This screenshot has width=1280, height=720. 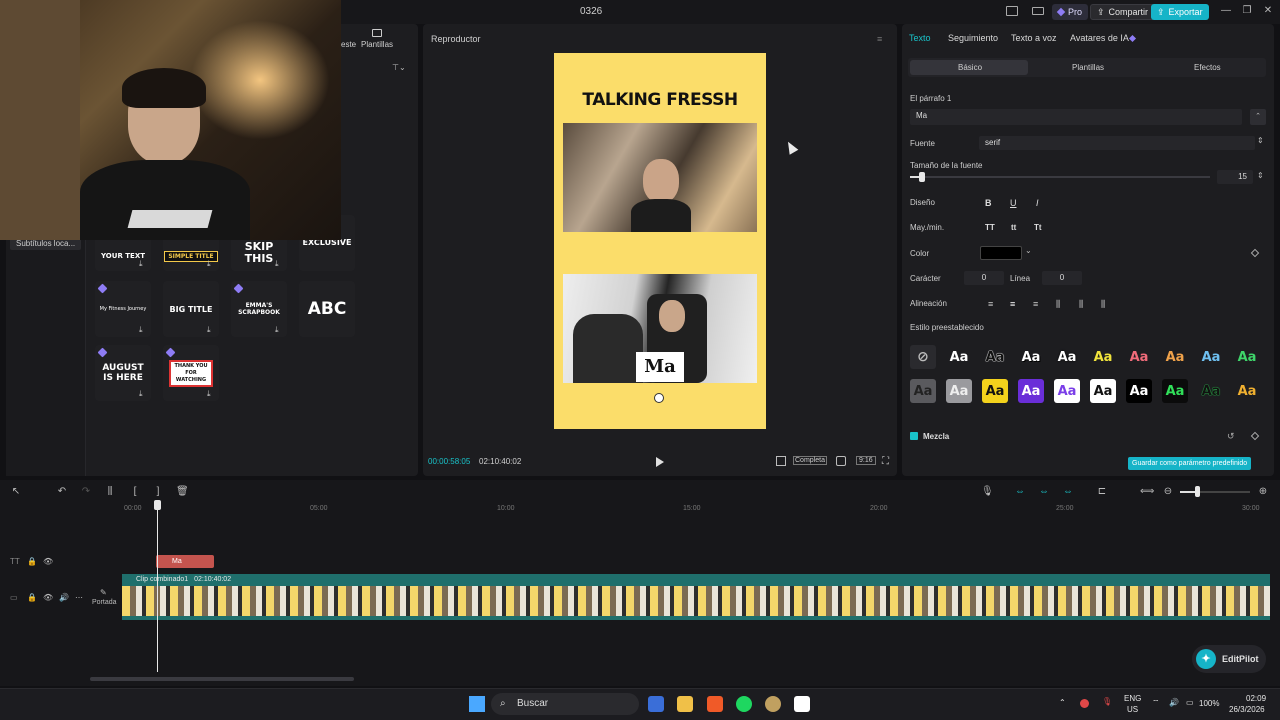 What do you see at coordinates (565, 704) in the screenshot?
I see `taskbar-search: ⌕ Buscar` at bounding box center [565, 704].